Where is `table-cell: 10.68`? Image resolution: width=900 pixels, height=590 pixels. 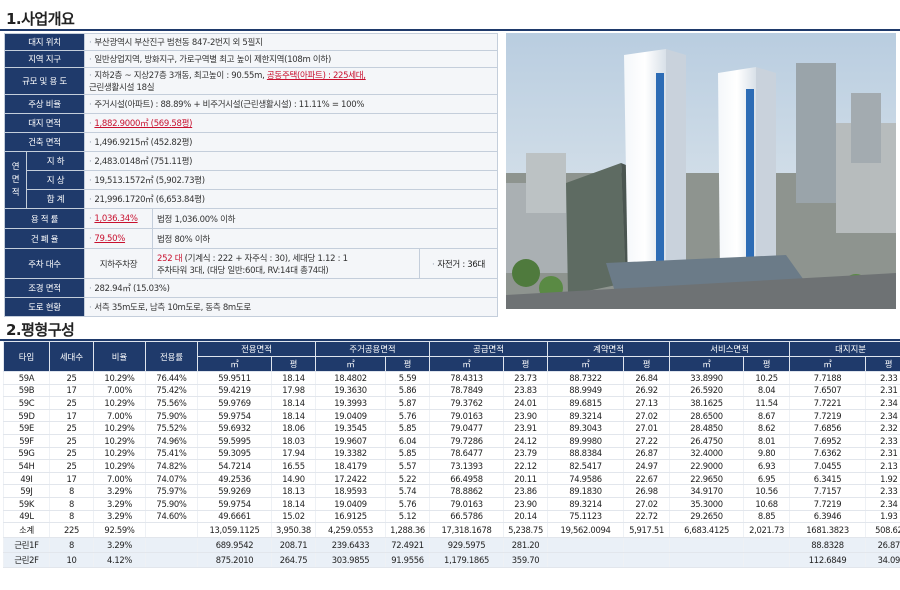
table-cell: 10.68 is located at coordinates (766, 504).